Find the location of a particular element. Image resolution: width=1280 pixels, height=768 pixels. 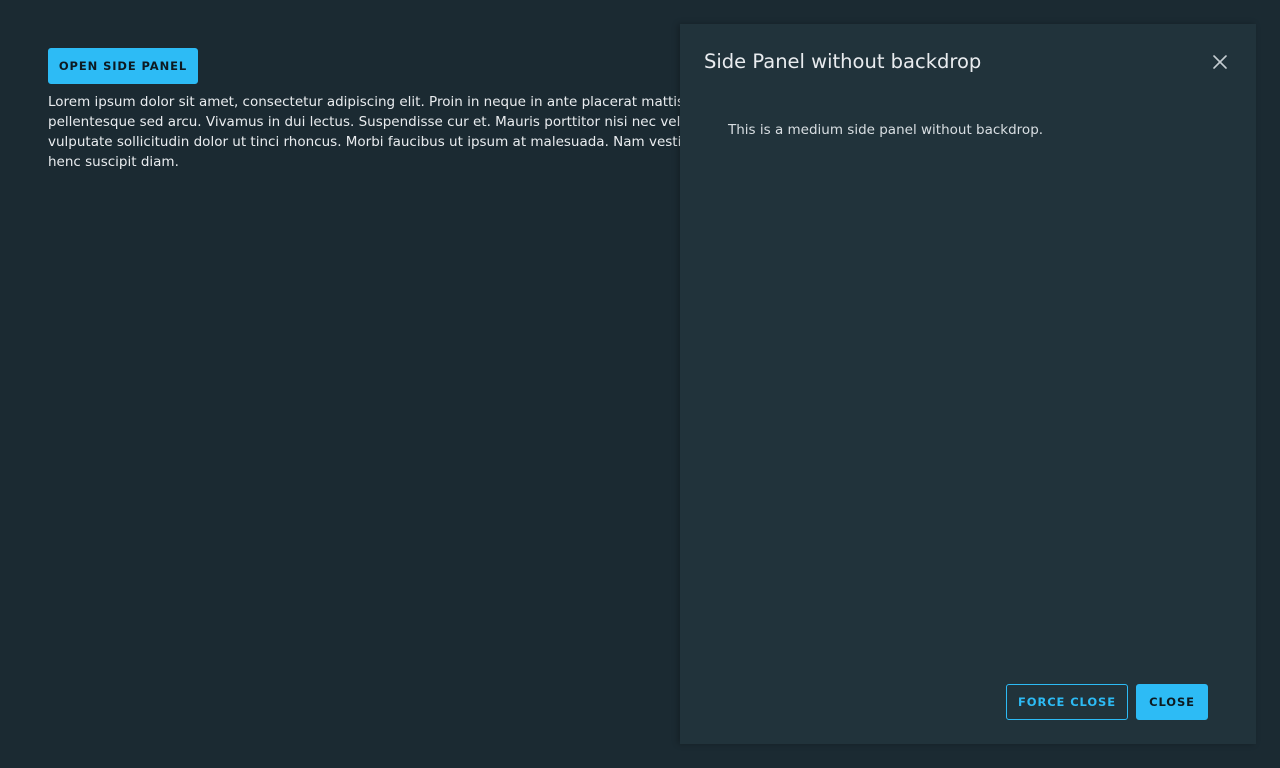

open-side-panel-button: OPEN SIDE PANEL is located at coordinates (123, 66).